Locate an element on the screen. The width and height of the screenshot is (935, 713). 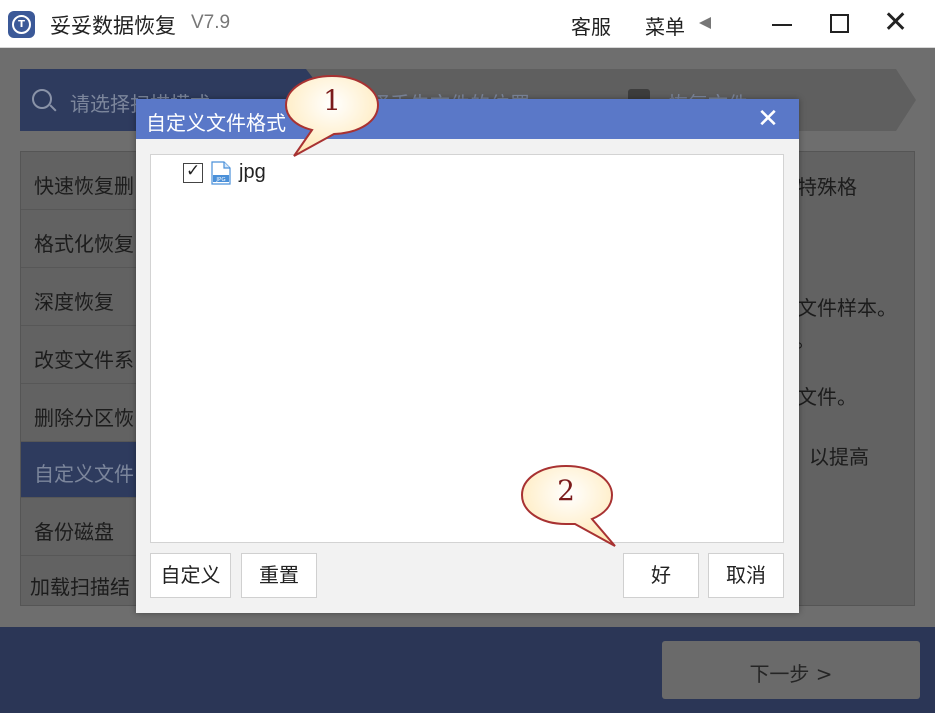
sidebar-item-partition-recovery: 删除分区恢 is located at coordinates (81, 414).